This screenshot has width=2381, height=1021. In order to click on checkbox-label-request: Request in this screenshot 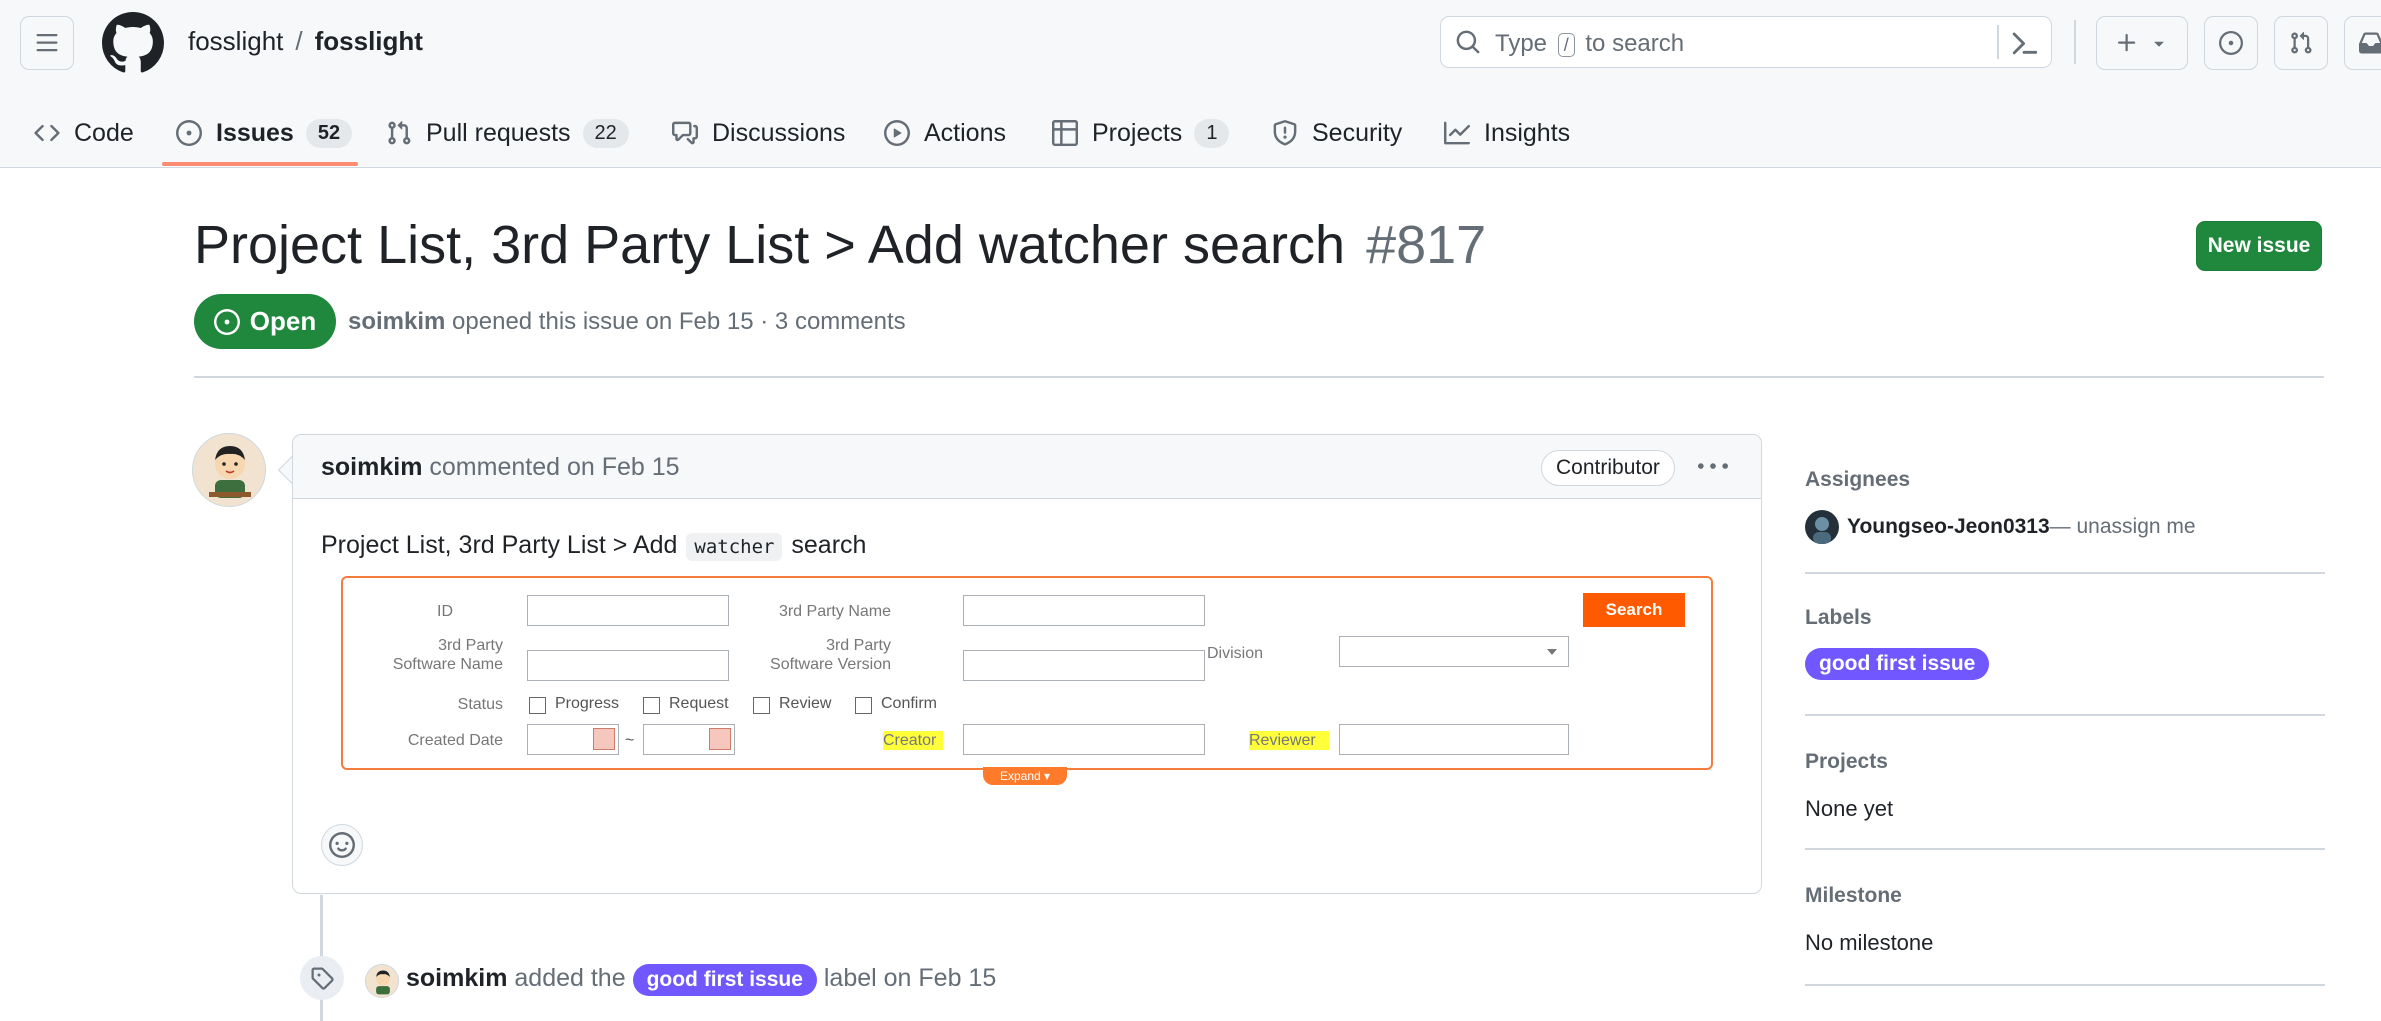, I will do `click(699, 703)`.